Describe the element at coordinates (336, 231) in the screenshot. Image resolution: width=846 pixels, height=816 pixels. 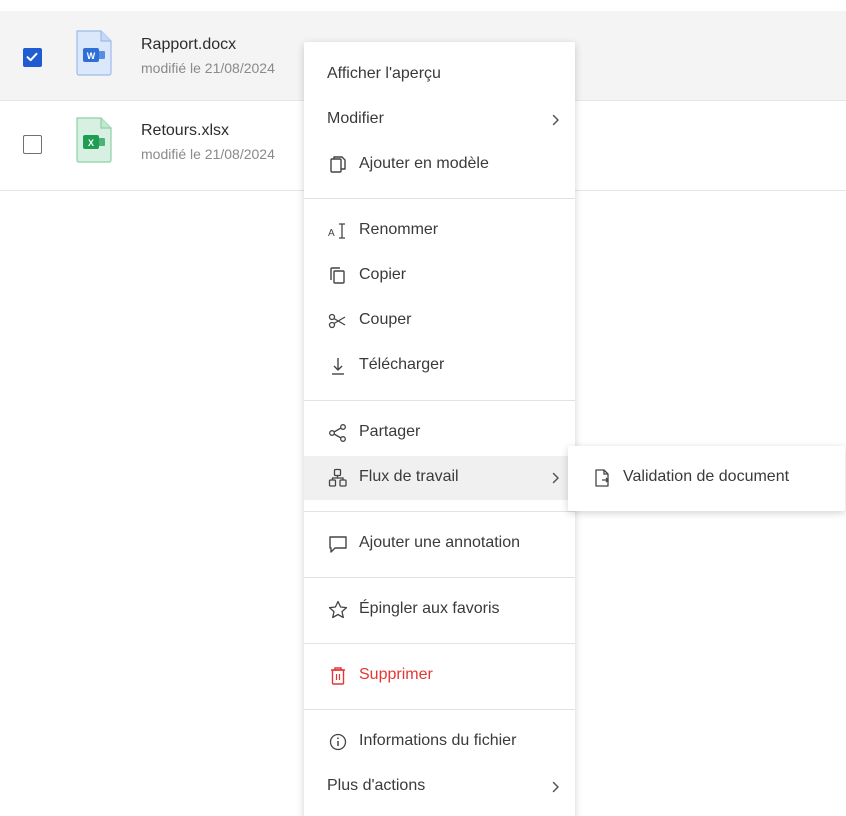
I see `rename-icon: A` at that location.